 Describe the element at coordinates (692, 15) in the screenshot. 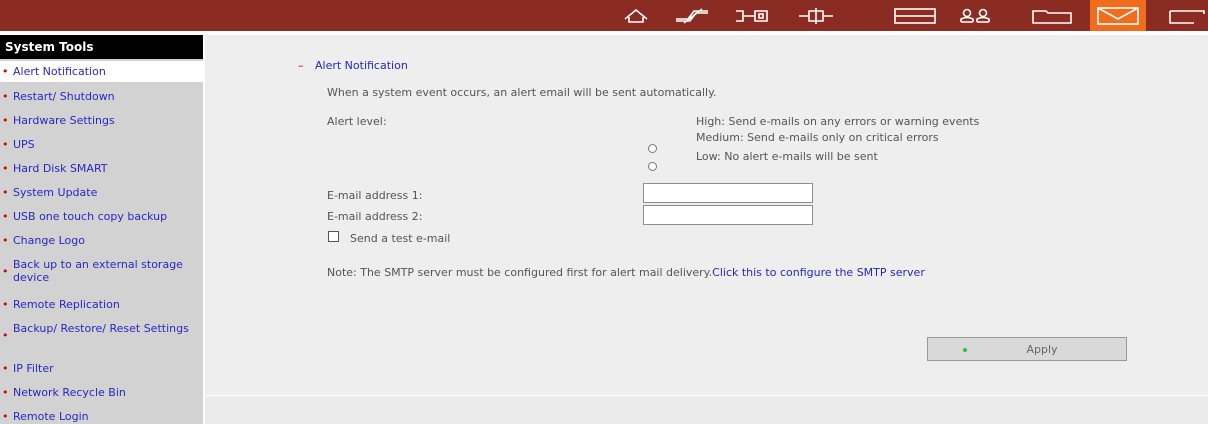

I see `network-icon` at that location.